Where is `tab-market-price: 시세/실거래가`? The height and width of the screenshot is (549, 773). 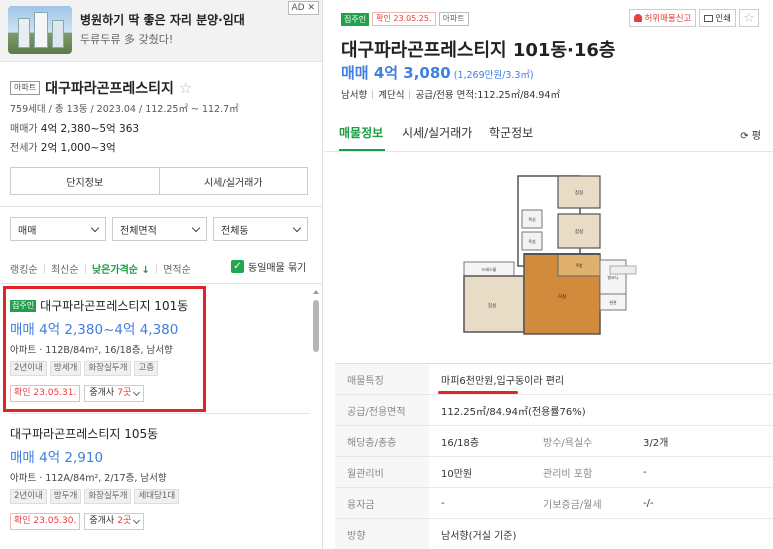
tab-market-price: 시세/실거래가 is located at coordinates (437, 132).